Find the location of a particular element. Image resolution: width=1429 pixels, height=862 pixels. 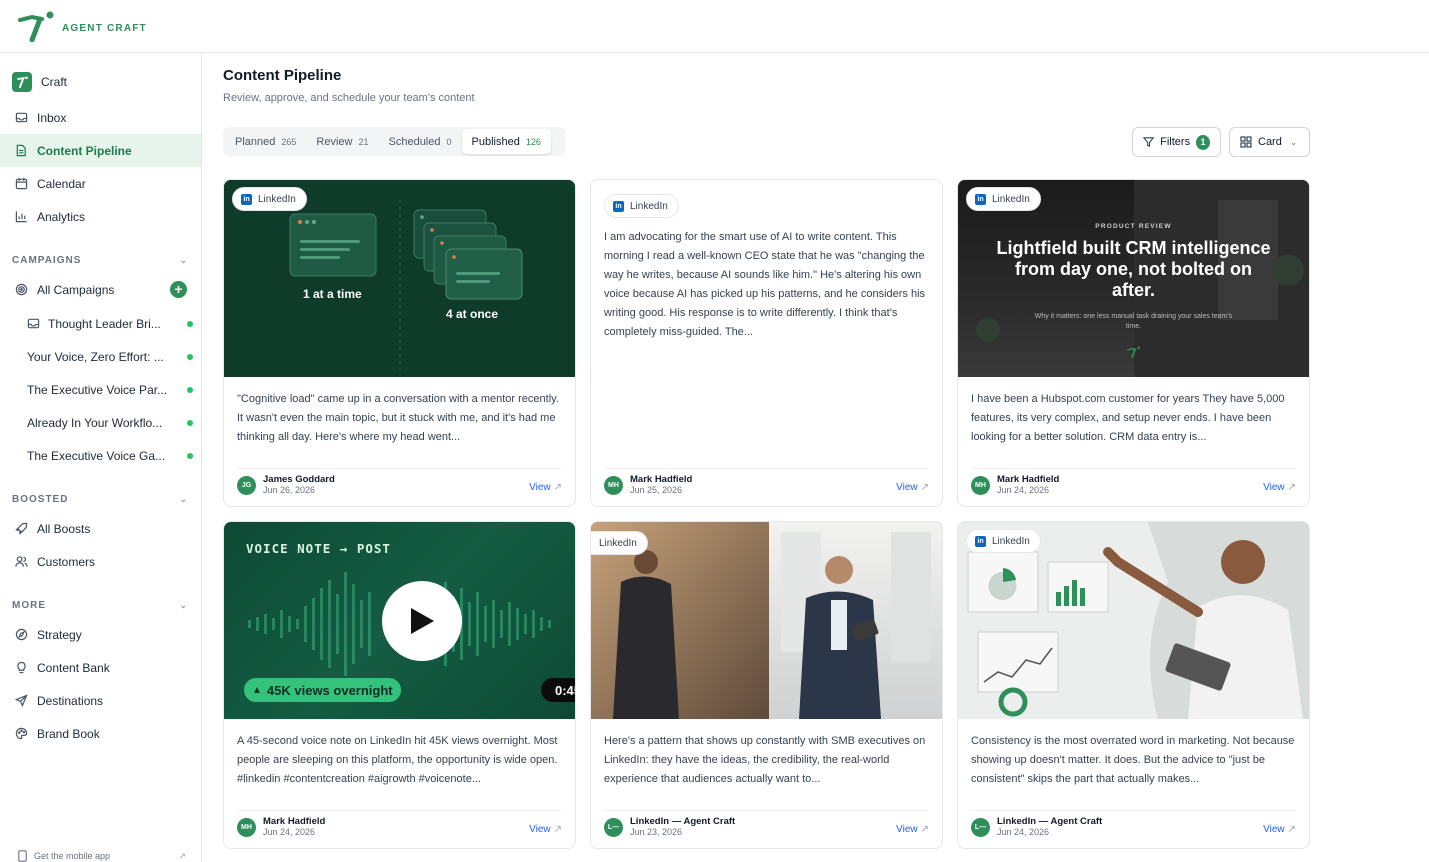

boosted-section-header: BOOSTED ⌄ is located at coordinates (100, 499).